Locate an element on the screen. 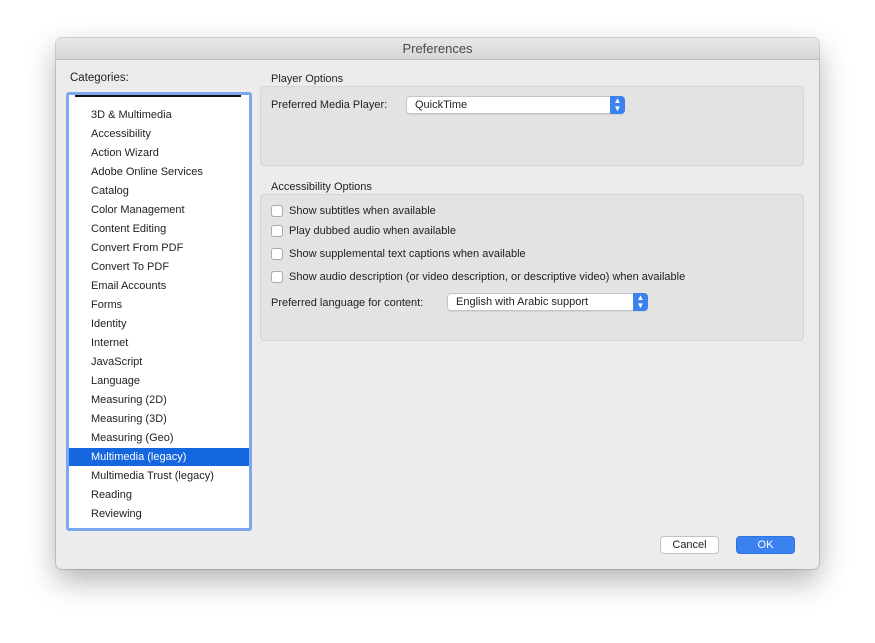  categories-label: Categories: is located at coordinates (99, 78).